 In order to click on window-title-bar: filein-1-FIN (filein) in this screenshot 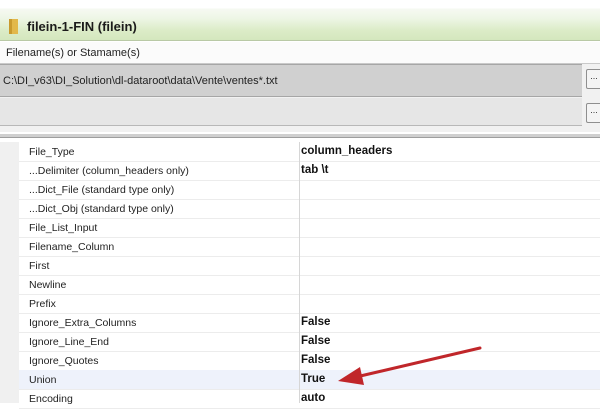, I will do `click(300, 20)`.